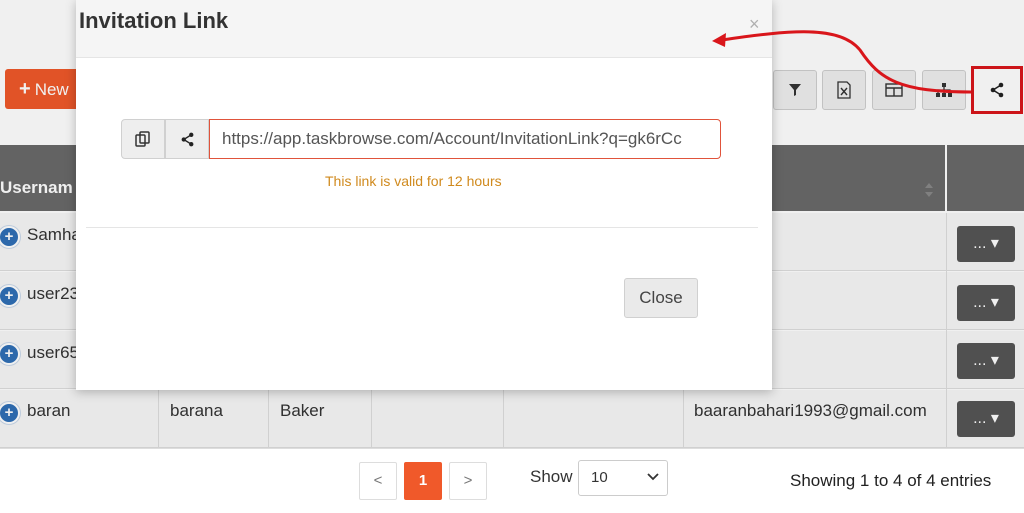 This screenshot has height=513, width=1024. I want to click on footer-divider, so click(512, 448).